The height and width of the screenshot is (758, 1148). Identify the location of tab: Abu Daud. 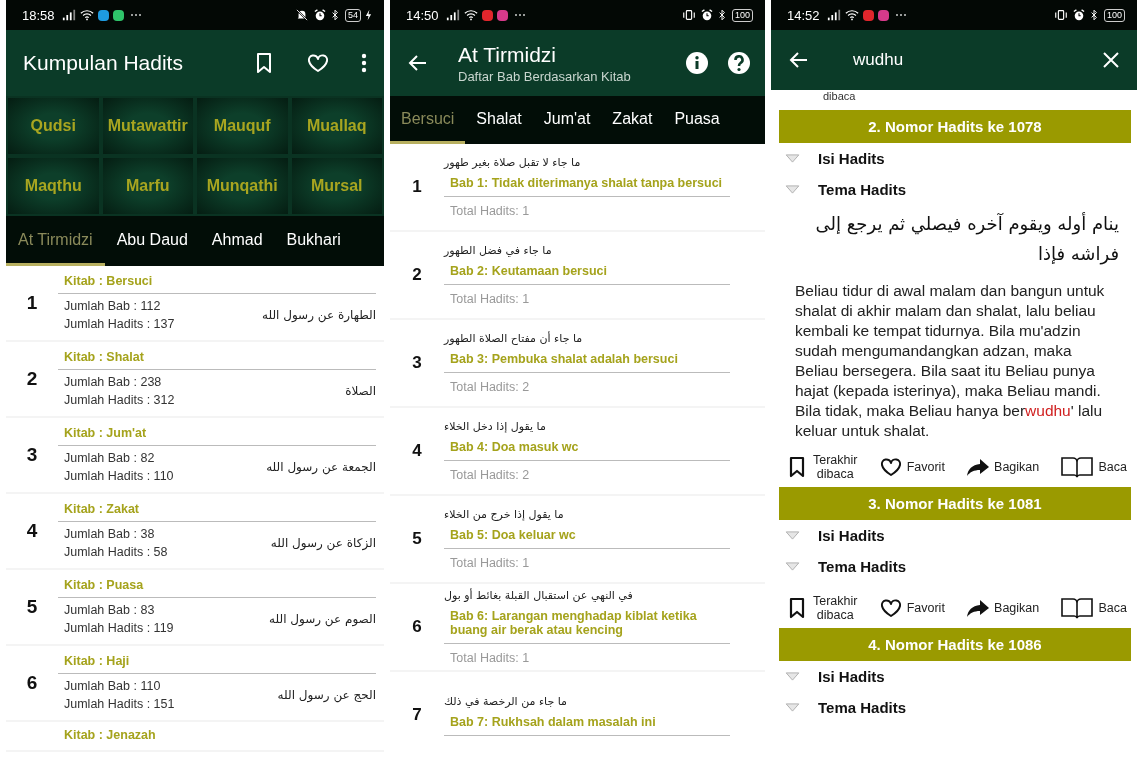
(152, 241).